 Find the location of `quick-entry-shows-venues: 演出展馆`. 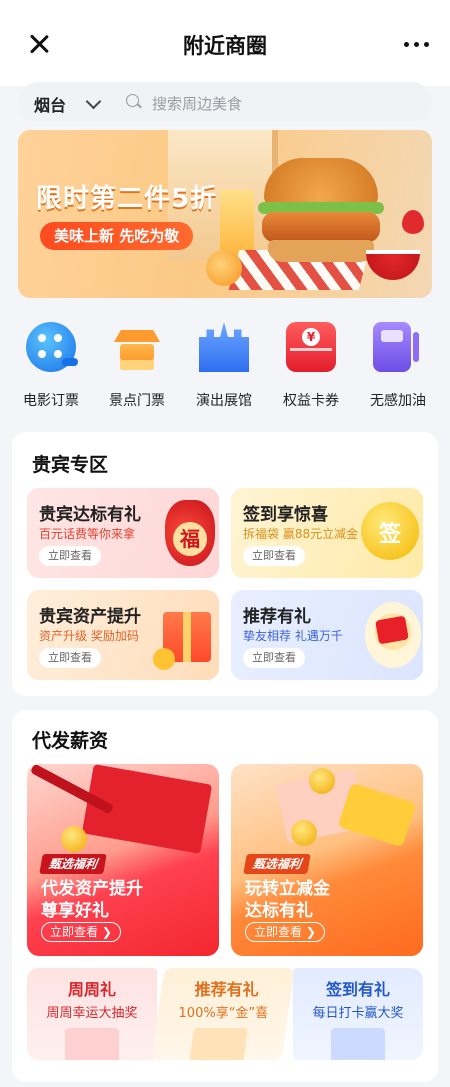

quick-entry-shows-venues: 演出展馆 is located at coordinates (224, 363).